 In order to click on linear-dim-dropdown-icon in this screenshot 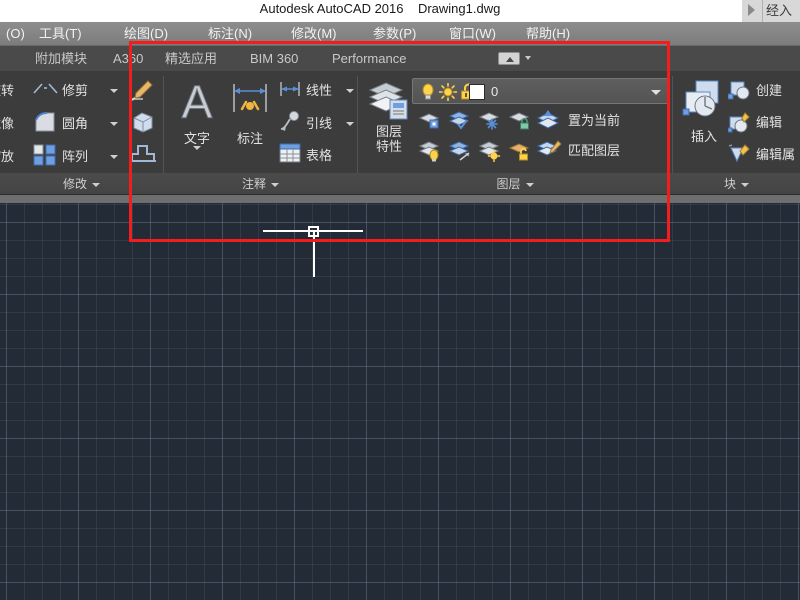, I will do `click(350, 91)`.